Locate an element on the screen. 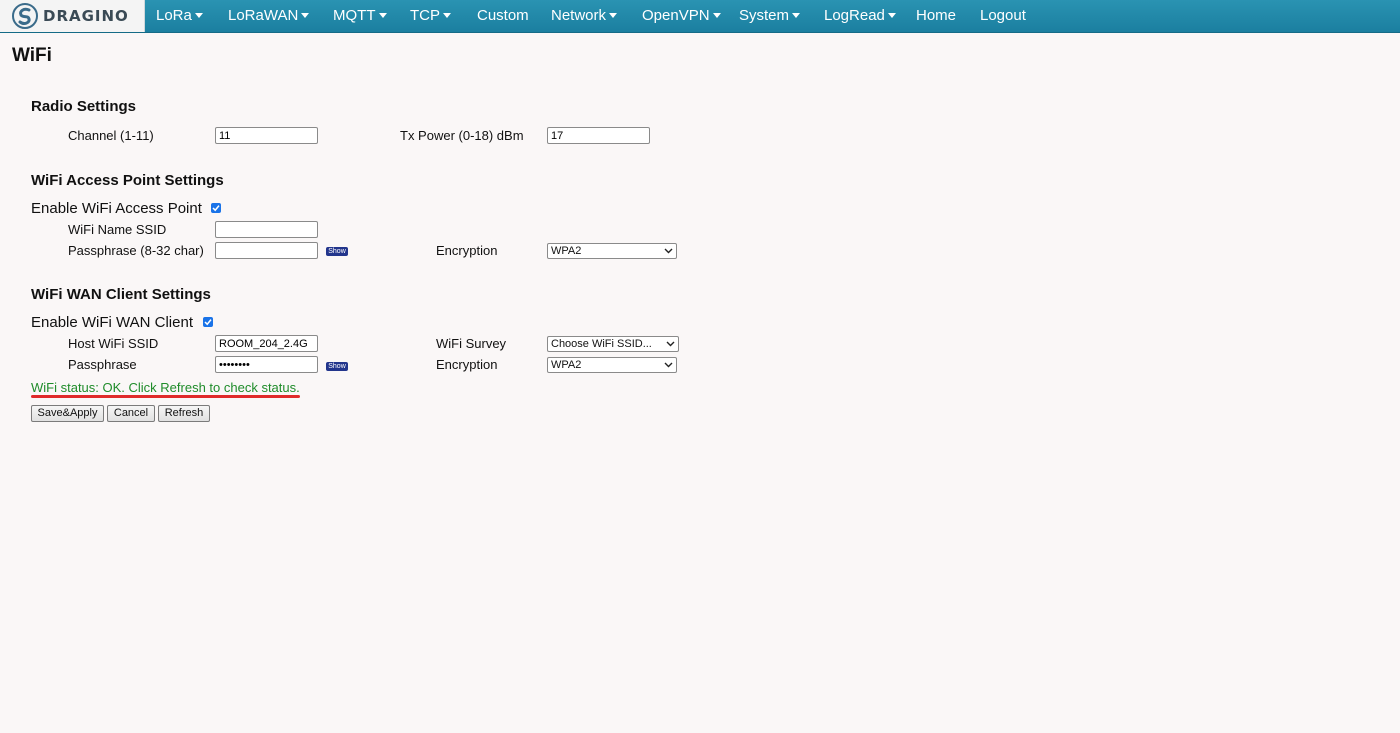  ap-ssid-label: WiFi Name SSID is located at coordinates (117, 229).